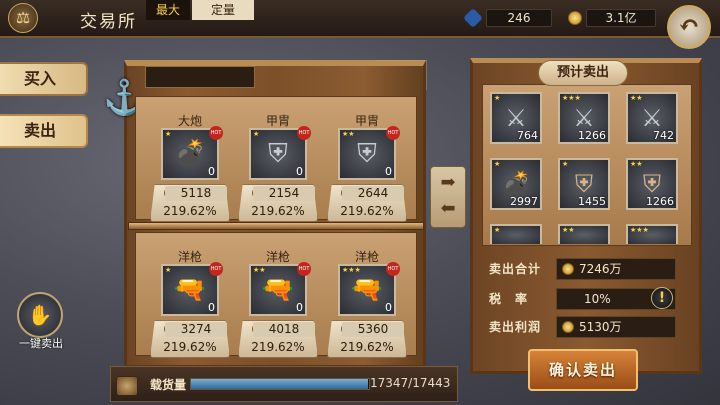 This screenshot has width=720, height=405. I want to click on item-stars: ★★, so click(568, 230).